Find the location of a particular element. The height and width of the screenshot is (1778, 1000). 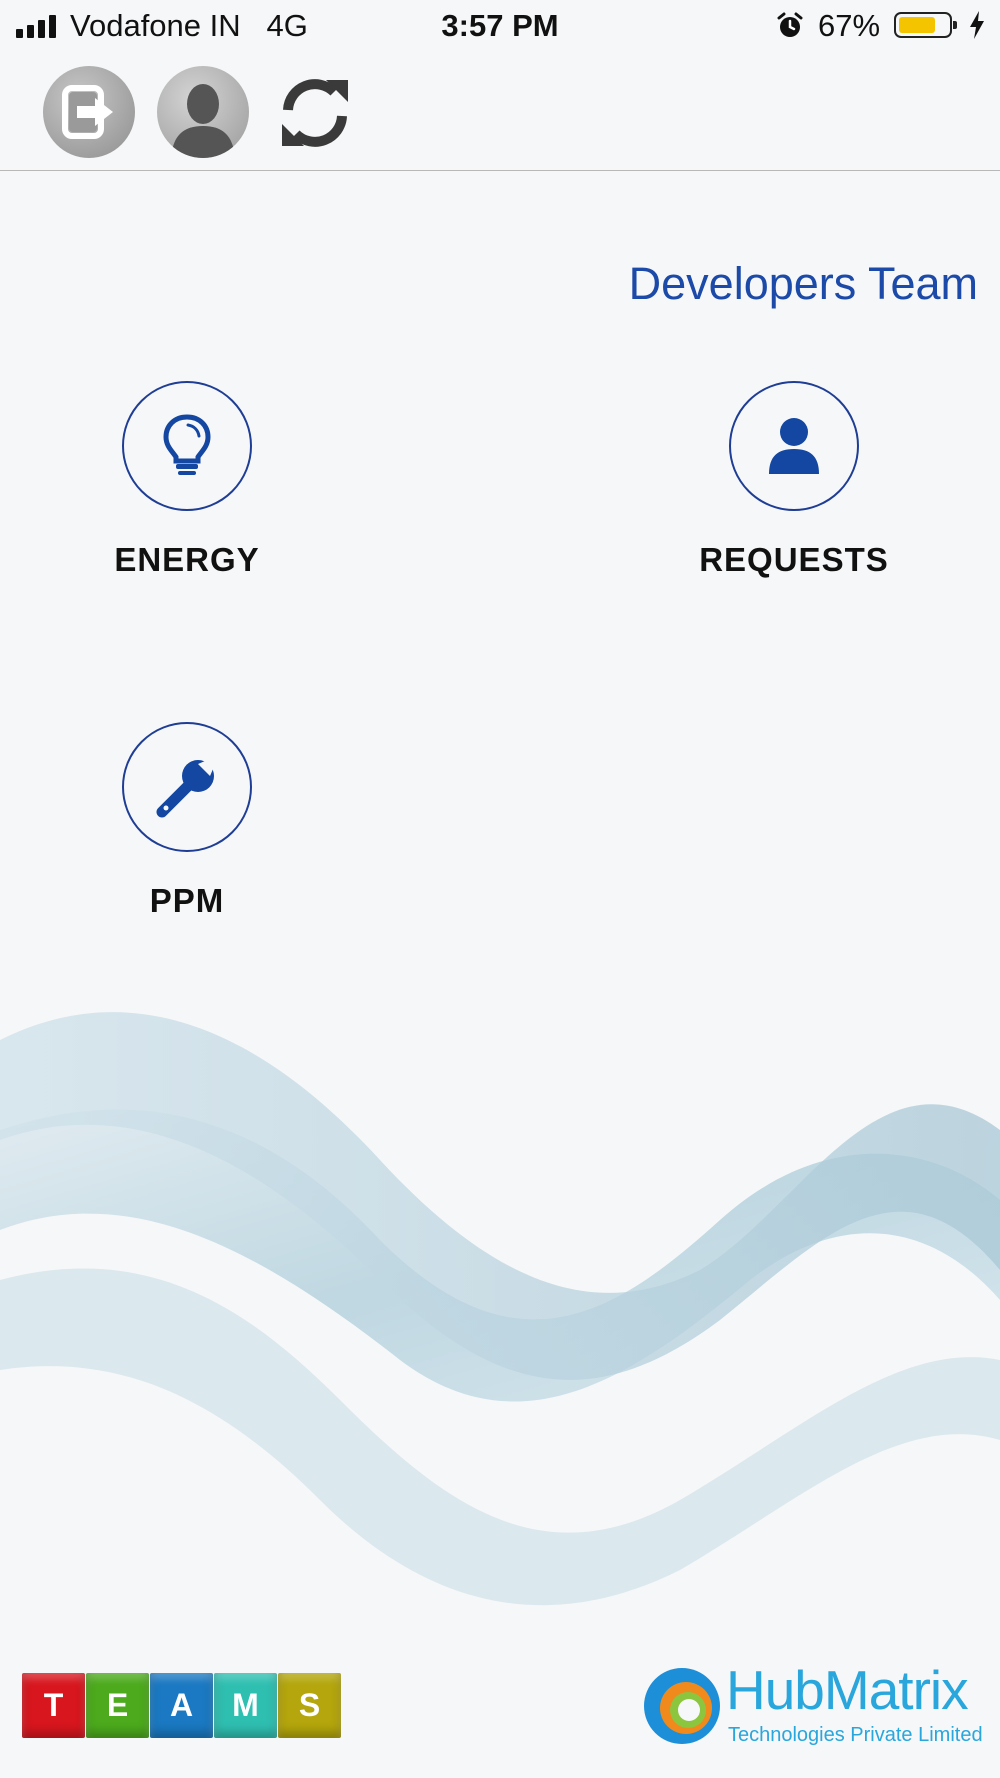

lightbulb-icon is located at coordinates (187, 444).